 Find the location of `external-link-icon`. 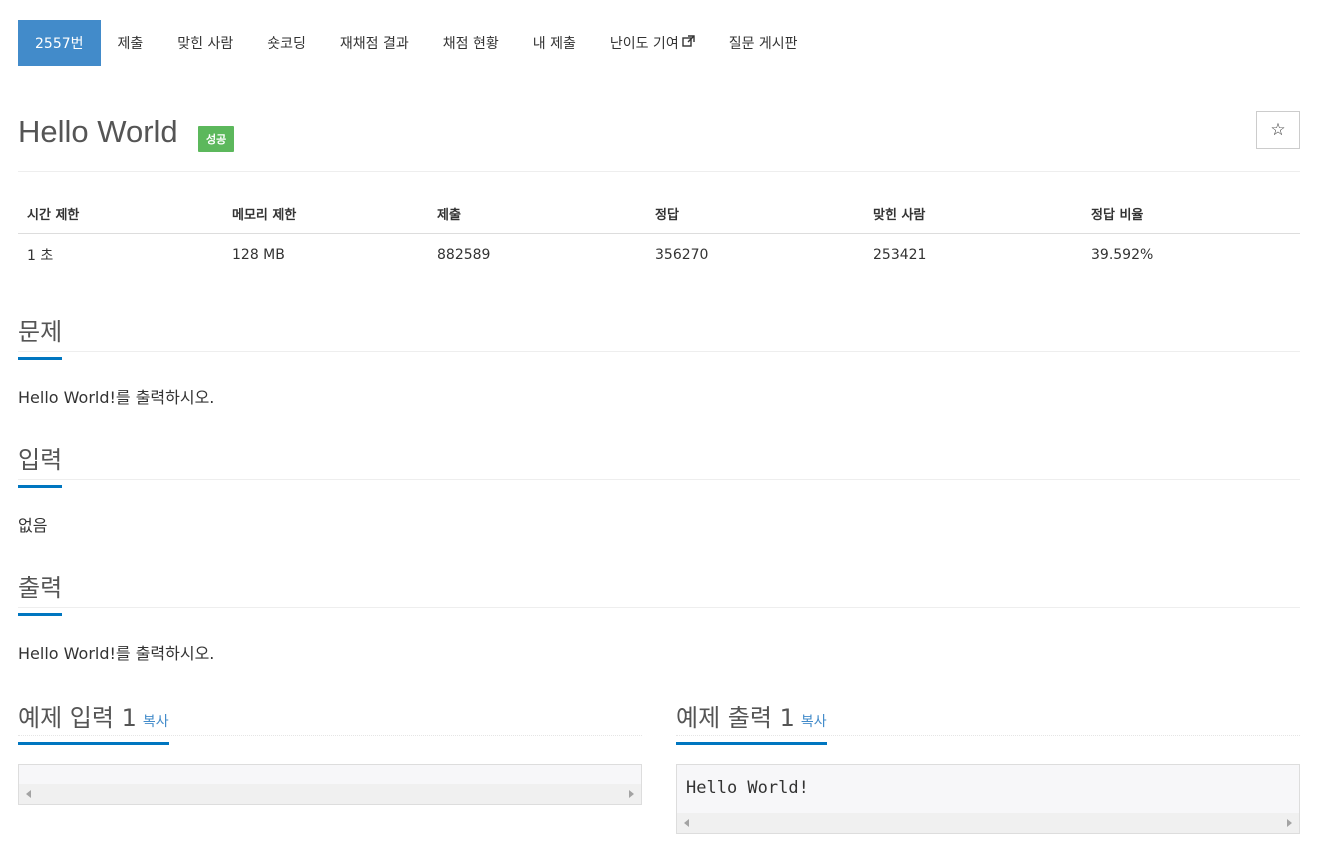

external-link-icon is located at coordinates (688, 43).